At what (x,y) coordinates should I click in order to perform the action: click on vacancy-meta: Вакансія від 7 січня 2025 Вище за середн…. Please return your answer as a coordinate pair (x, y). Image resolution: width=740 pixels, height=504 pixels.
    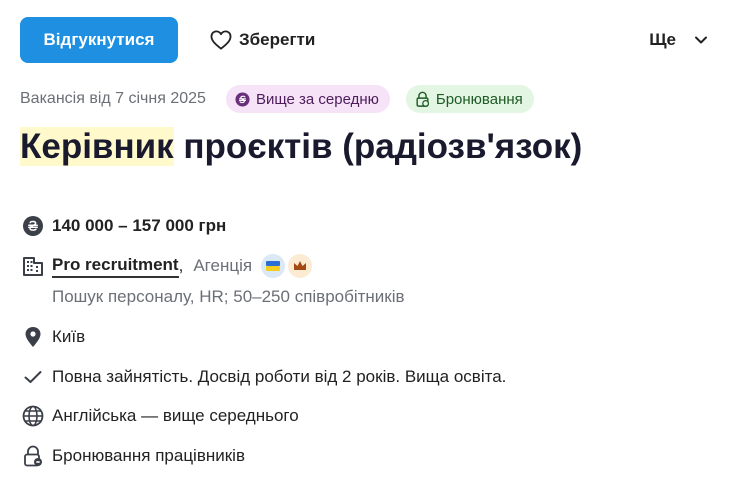
    Looking at the image, I should click on (285, 99).